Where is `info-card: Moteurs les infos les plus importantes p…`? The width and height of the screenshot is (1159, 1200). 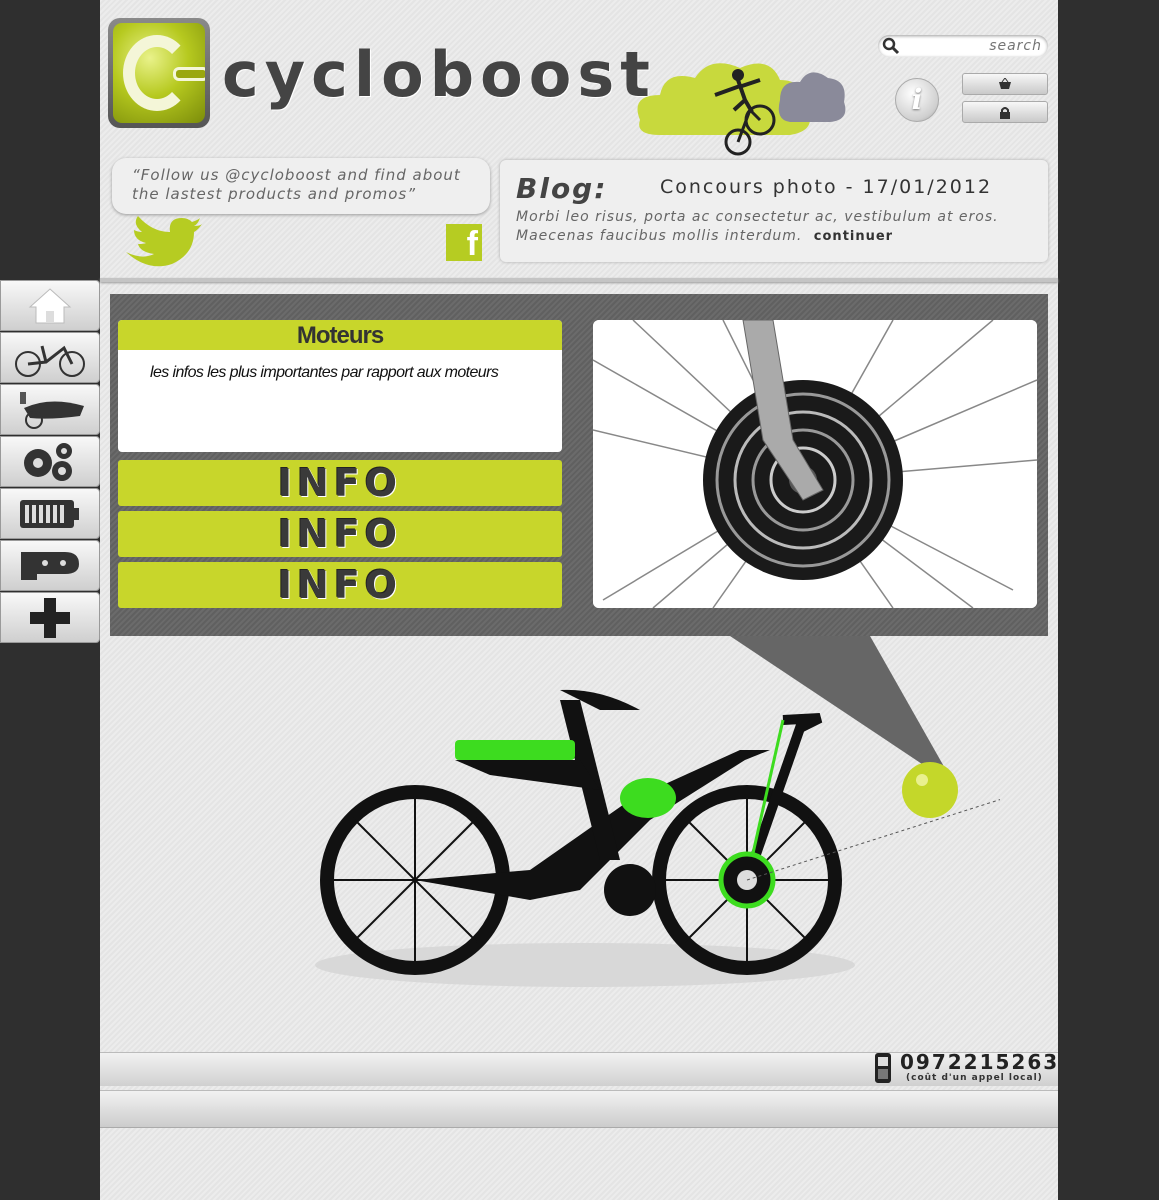
info-card: Moteurs les infos les plus importantes p… is located at coordinates (340, 386).